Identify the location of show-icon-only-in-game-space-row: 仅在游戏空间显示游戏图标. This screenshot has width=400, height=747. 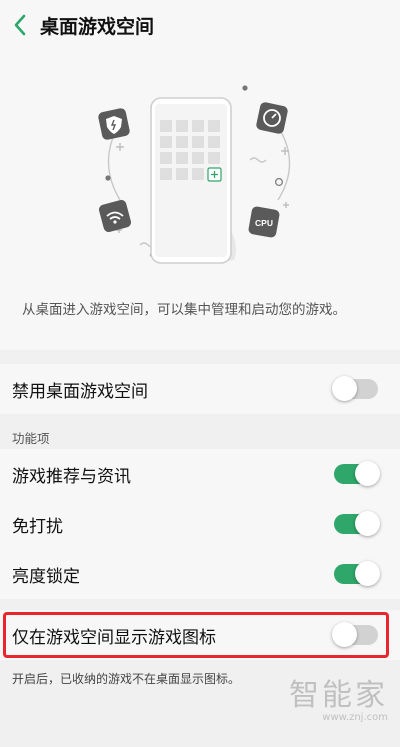
(200, 635).